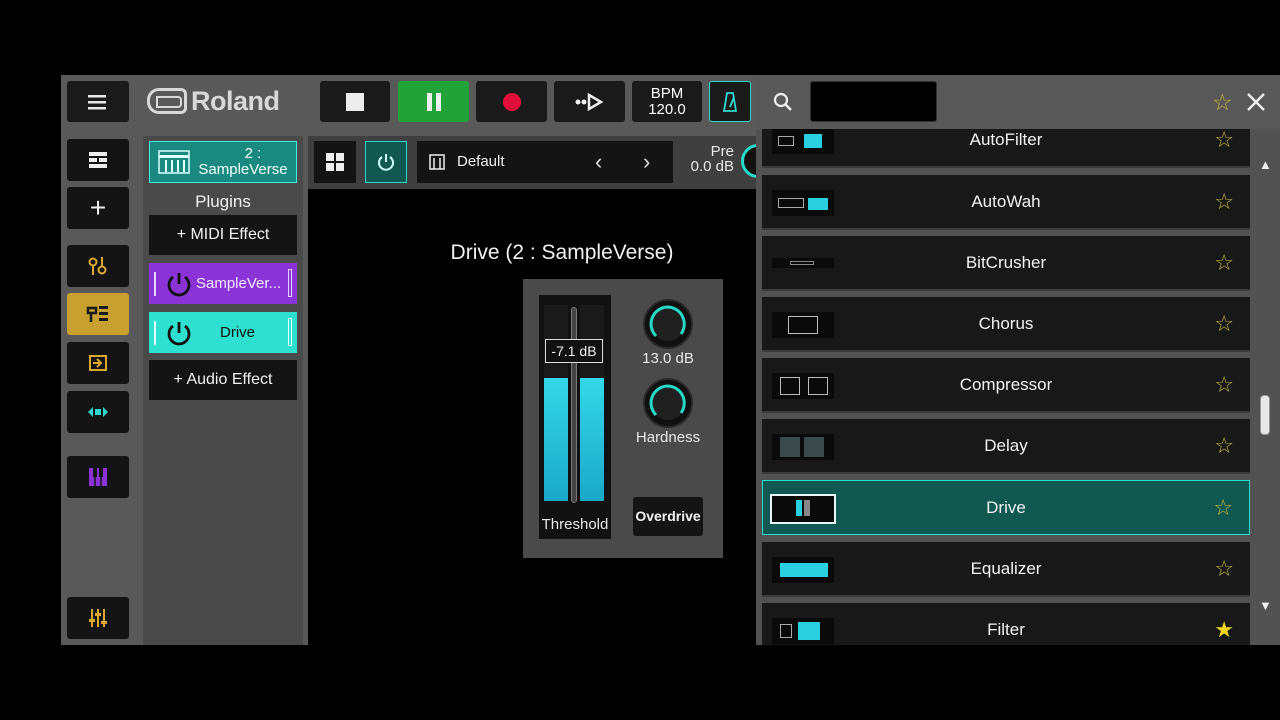  I want to click on effect-row: Equalizer ☆, so click(1006, 569).